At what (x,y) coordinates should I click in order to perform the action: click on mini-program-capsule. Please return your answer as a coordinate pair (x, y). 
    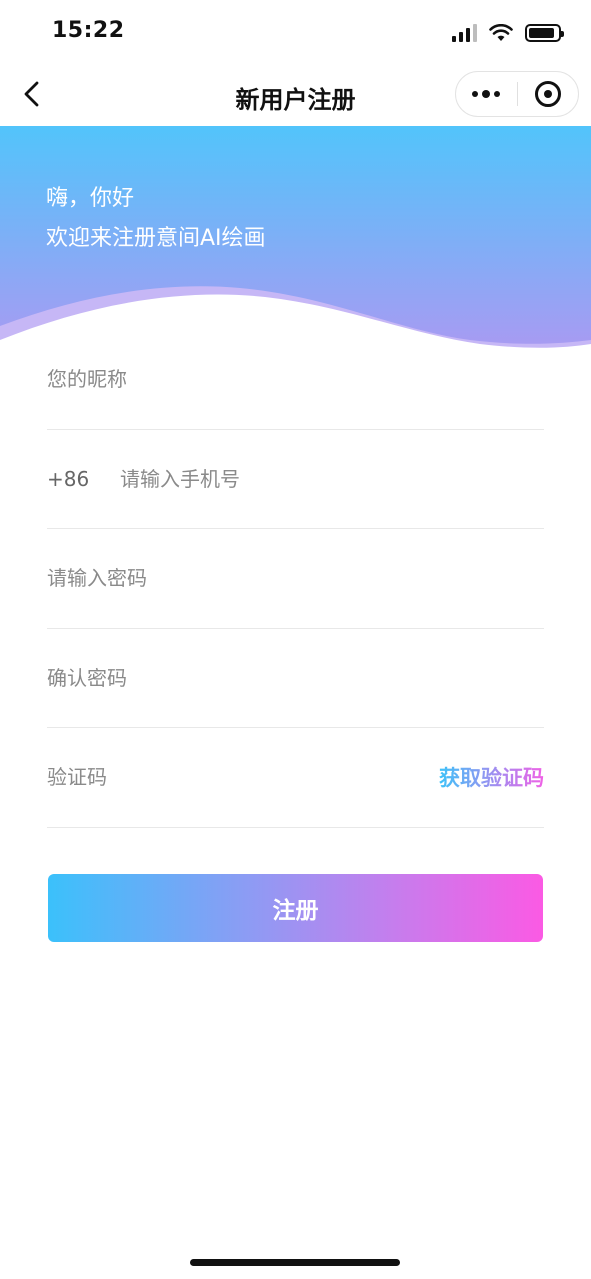
    Looking at the image, I should click on (517, 94).